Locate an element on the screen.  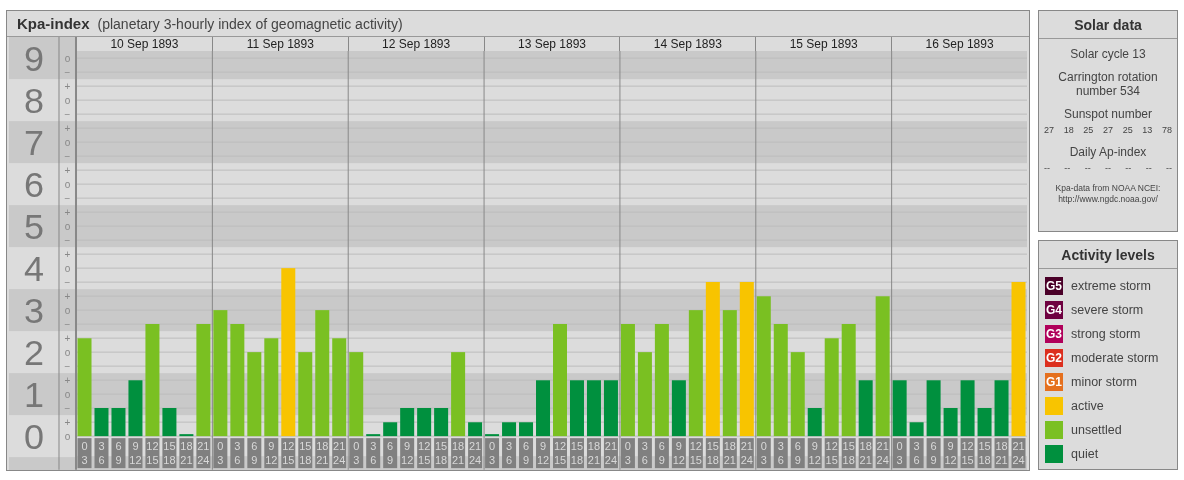
panel-title: Kpa-index is located at coordinates (53, 24).